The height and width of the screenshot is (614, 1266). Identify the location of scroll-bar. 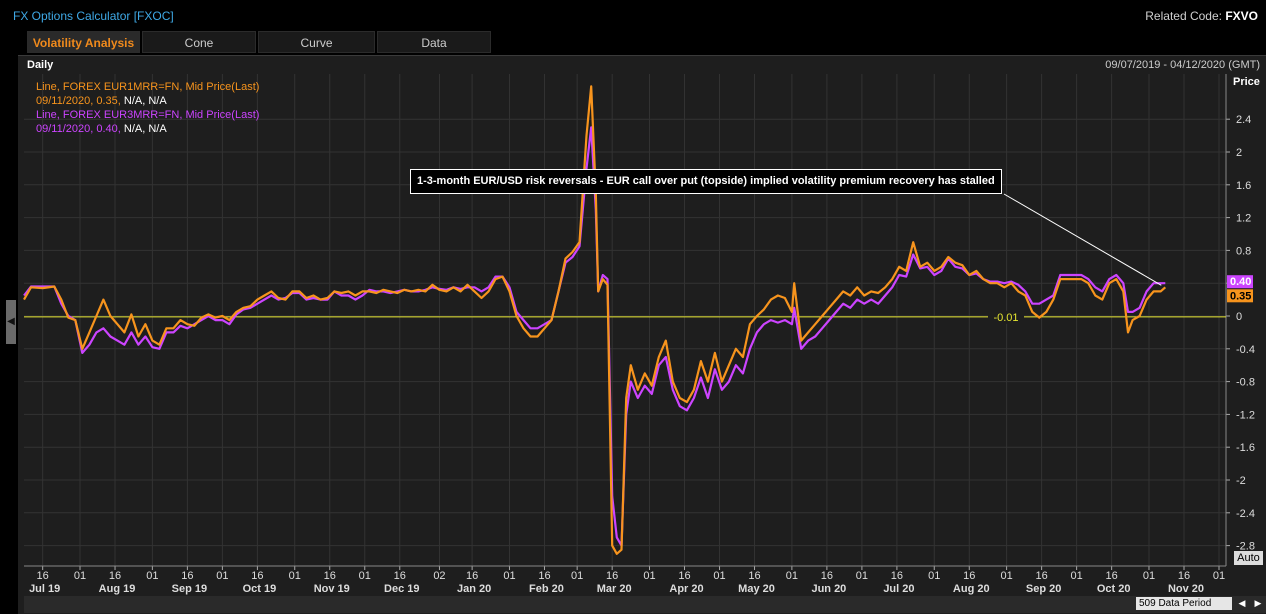
(645, 604).